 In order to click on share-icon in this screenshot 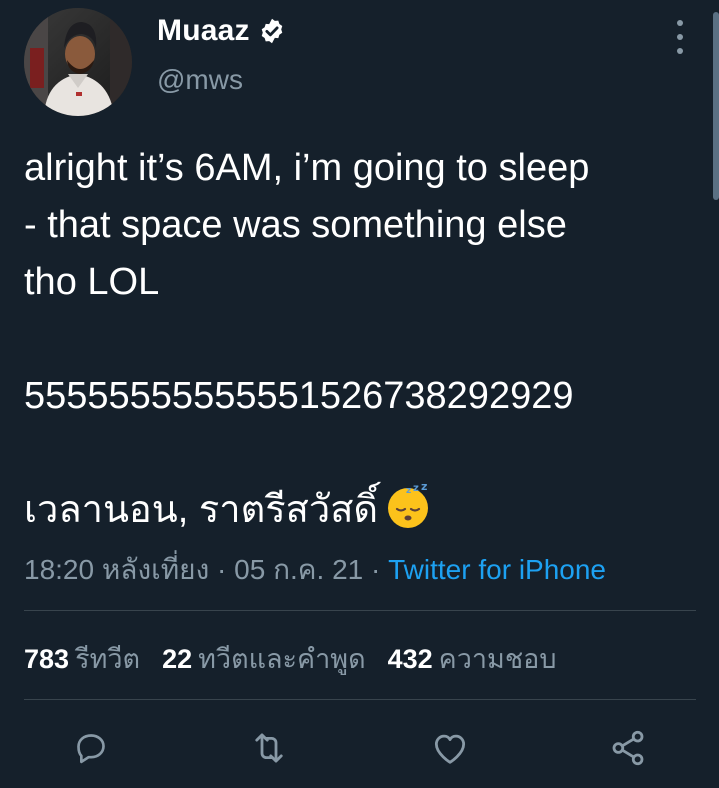, I will do `click(628, 748)`.